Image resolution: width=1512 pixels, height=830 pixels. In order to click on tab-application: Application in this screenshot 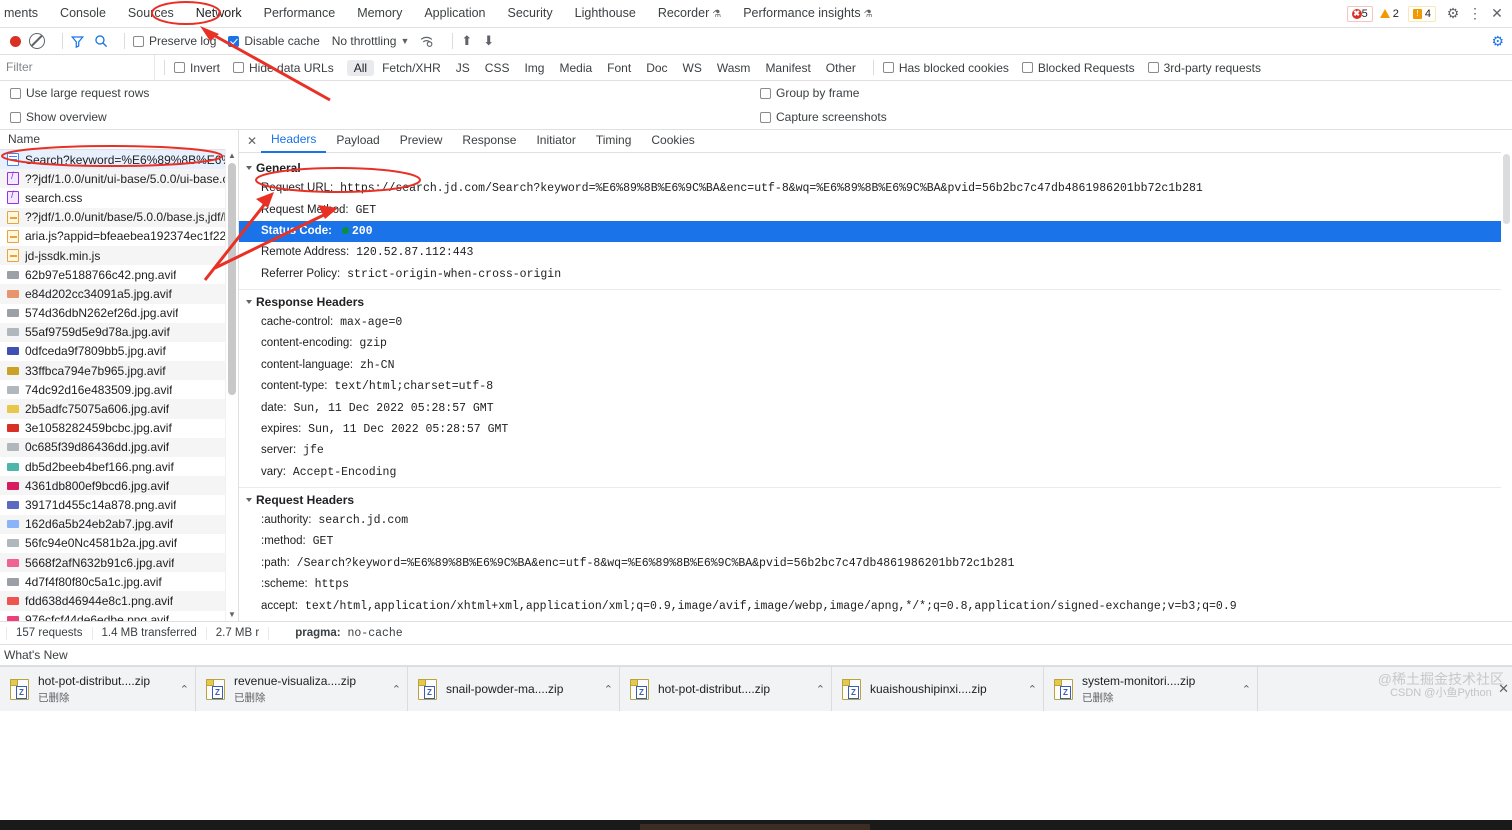, I will do `click(454, 13)`.